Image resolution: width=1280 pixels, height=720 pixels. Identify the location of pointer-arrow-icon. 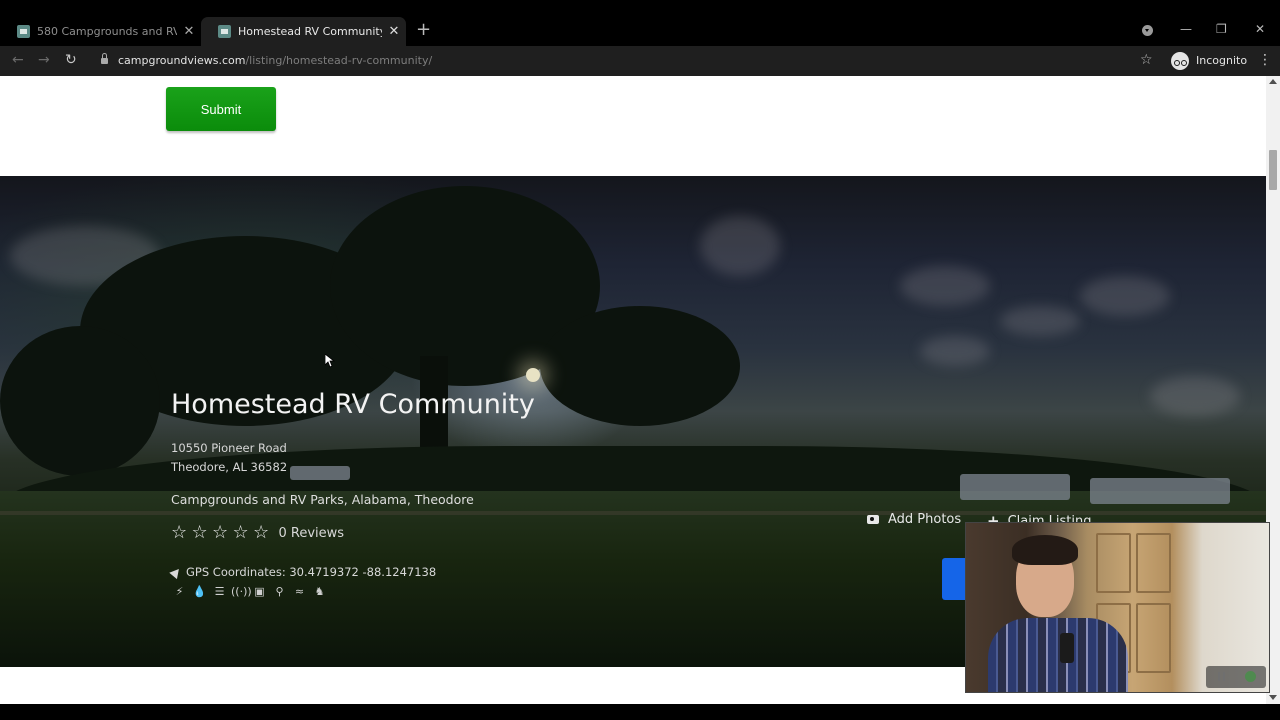
(330, 361).